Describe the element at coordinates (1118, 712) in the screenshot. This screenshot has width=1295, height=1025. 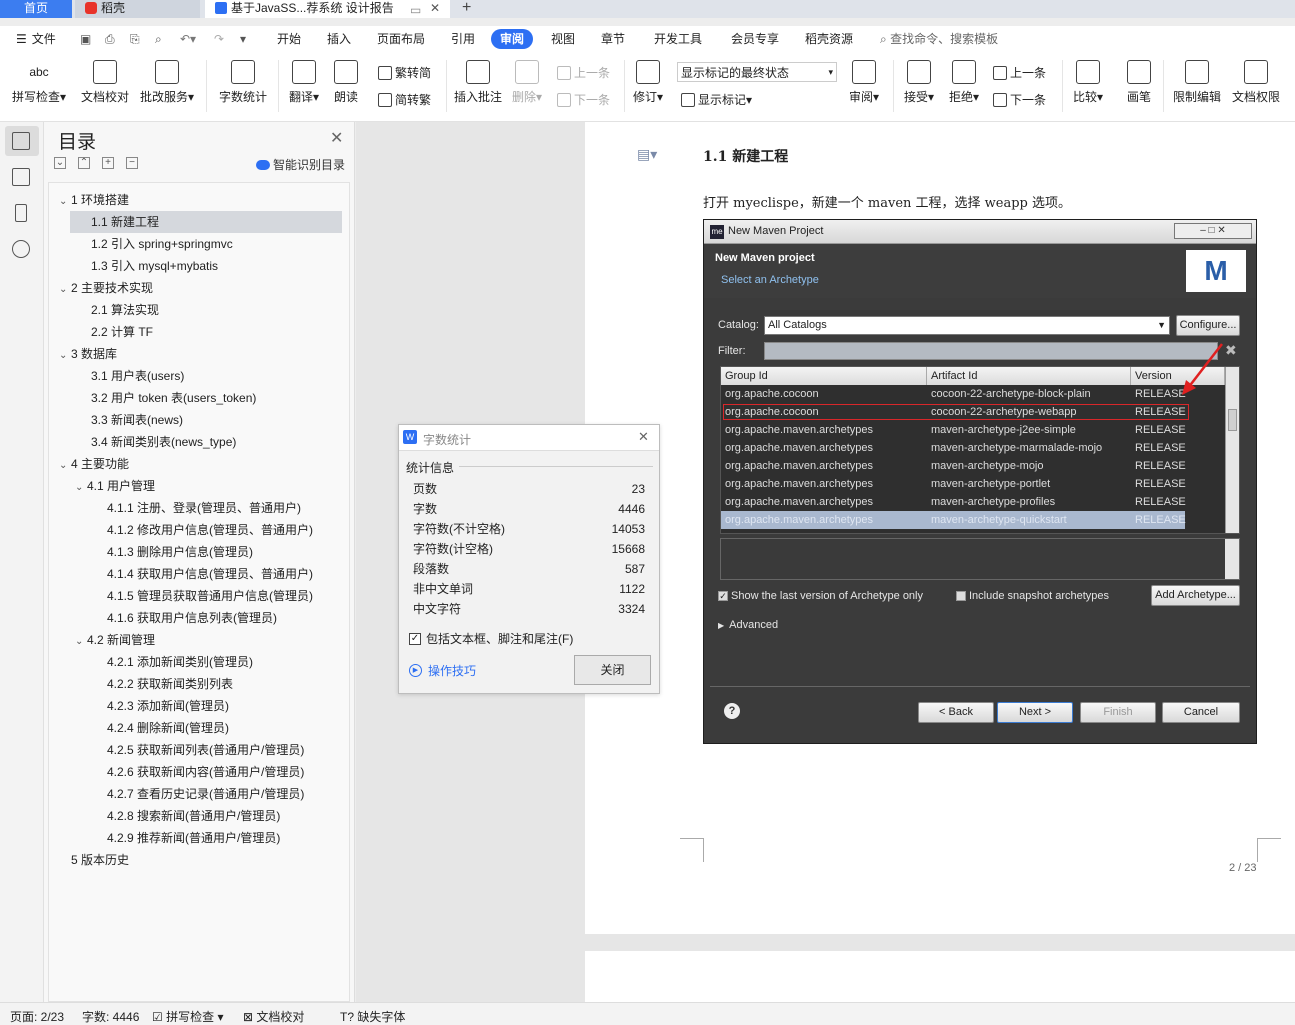
I see `finish-button: Finish` at that location.